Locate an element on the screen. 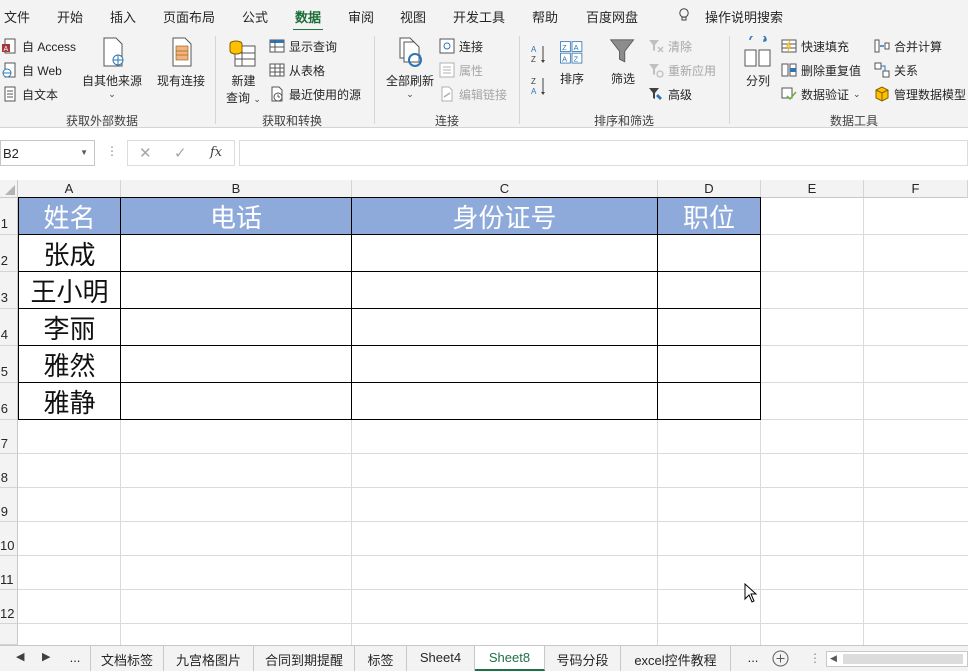 Image resolution: width=968 pixels, height=671 pixels. manage-data-model-button: 管理数据模型 is located at coordinates (920, 94).